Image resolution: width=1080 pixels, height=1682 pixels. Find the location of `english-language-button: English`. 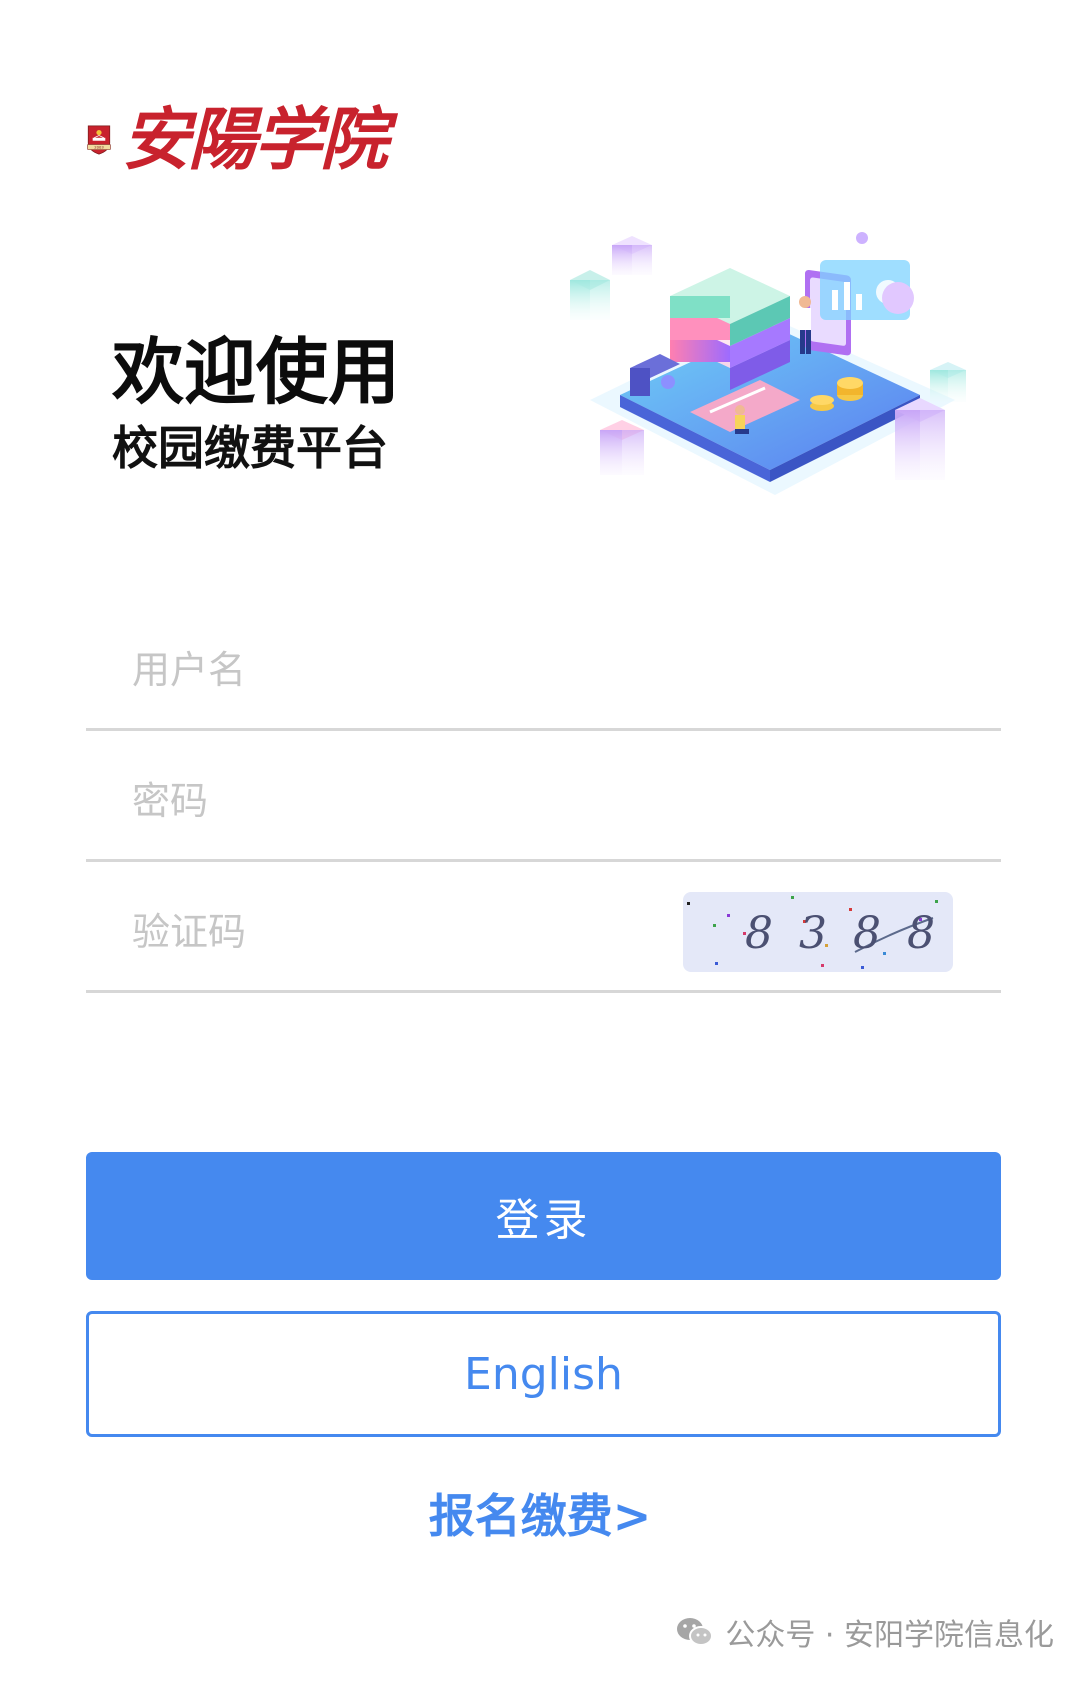

english-language-button: English is located at coordinates (543, 1374).